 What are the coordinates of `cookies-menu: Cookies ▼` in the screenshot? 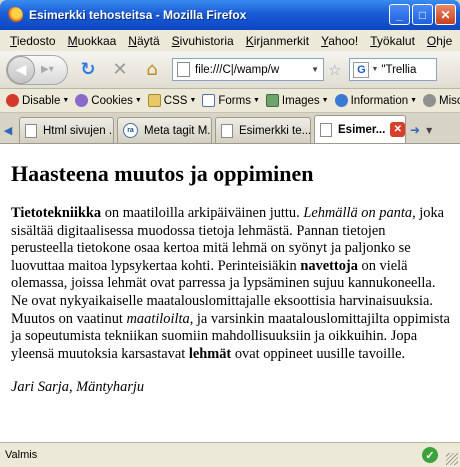 It's located at (108, 100).